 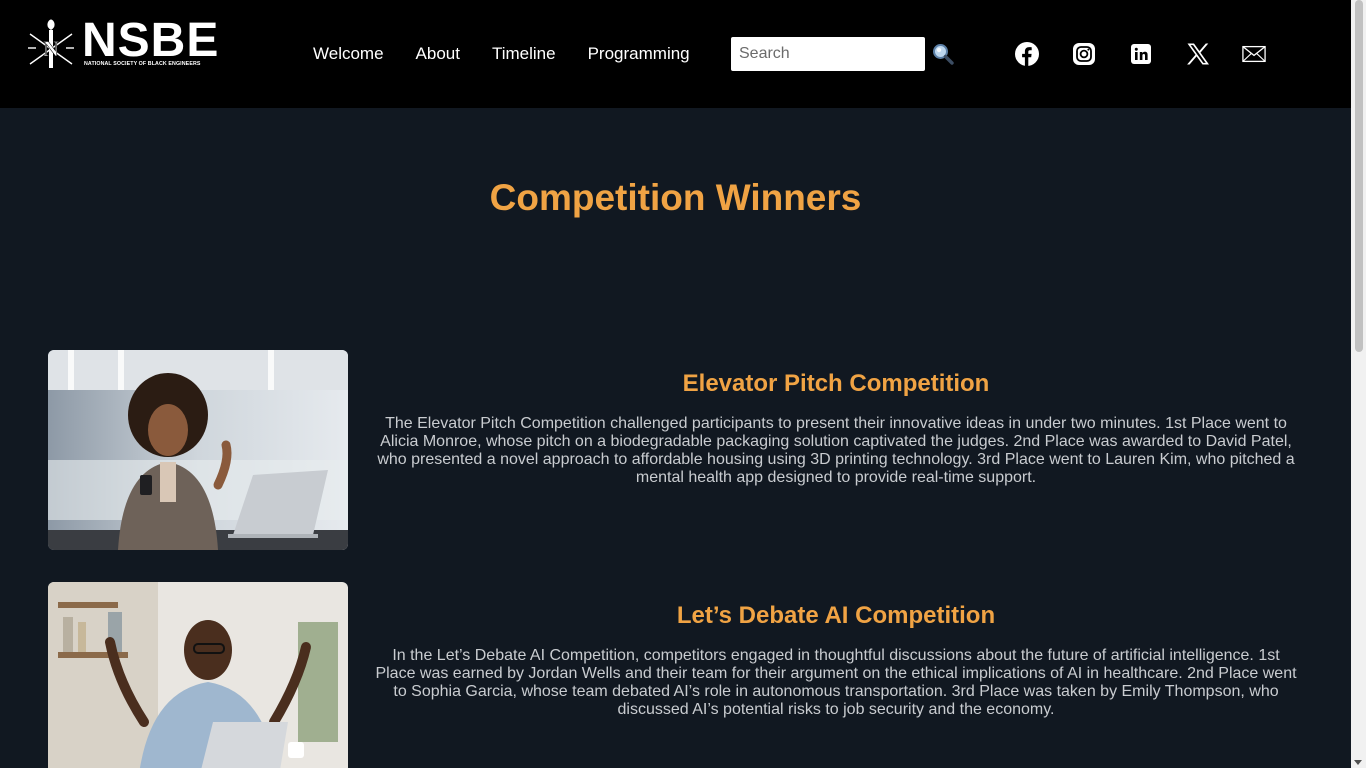 I want to click on card-title: Let’s Debate AI Competition, so click(x=836, y=615).